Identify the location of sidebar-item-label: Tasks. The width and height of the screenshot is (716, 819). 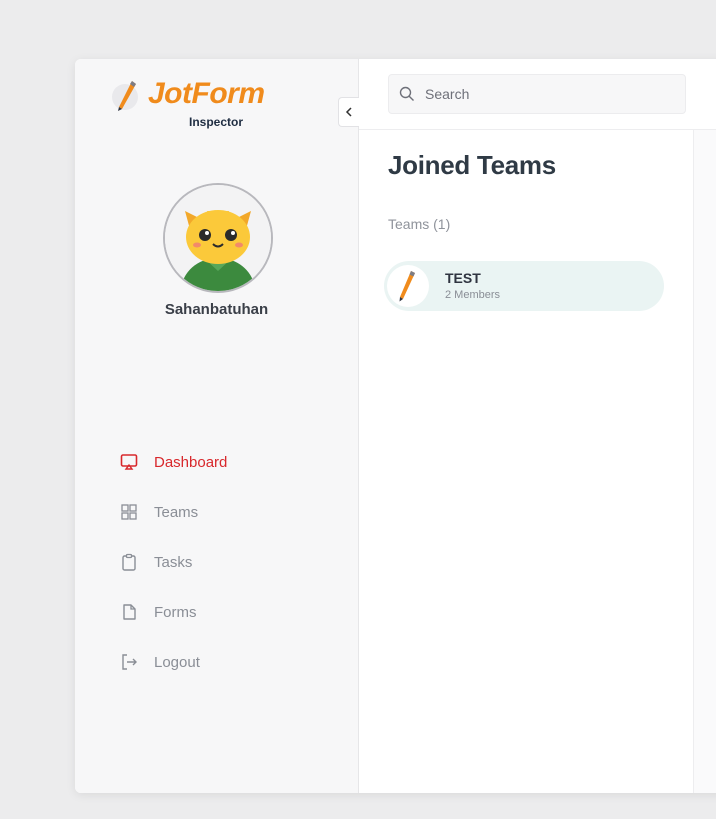
(173, 562).